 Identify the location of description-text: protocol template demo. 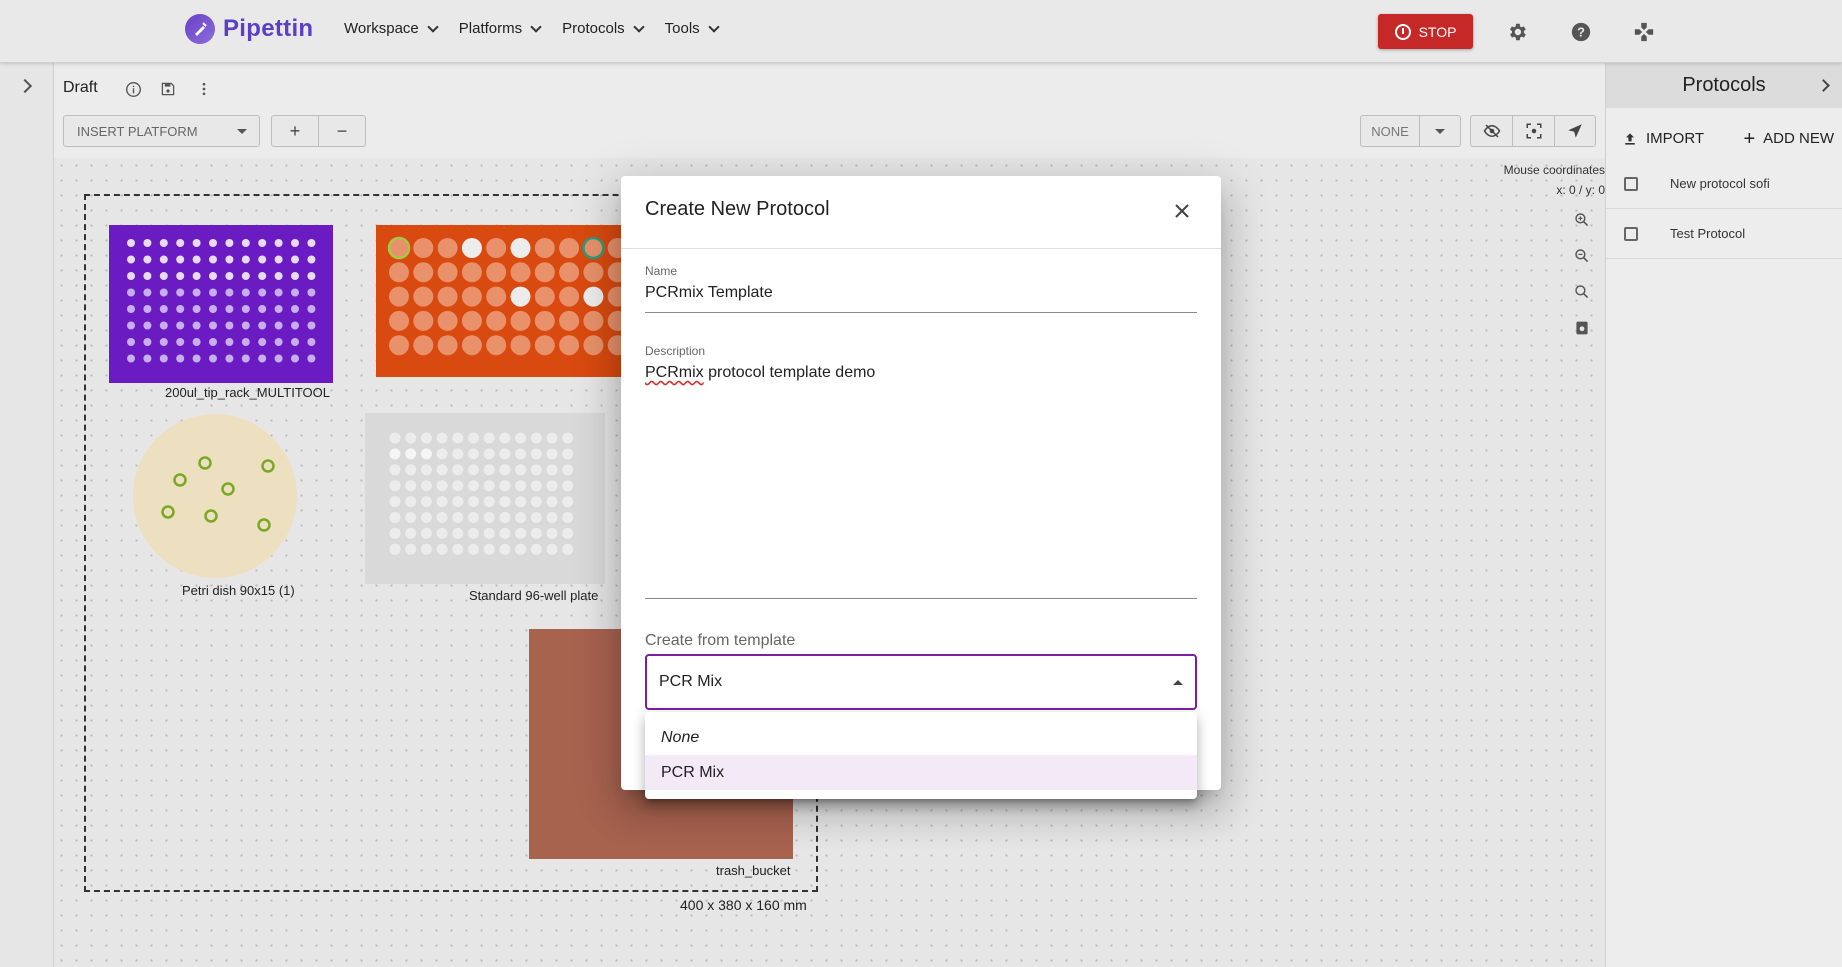
(789, 372).